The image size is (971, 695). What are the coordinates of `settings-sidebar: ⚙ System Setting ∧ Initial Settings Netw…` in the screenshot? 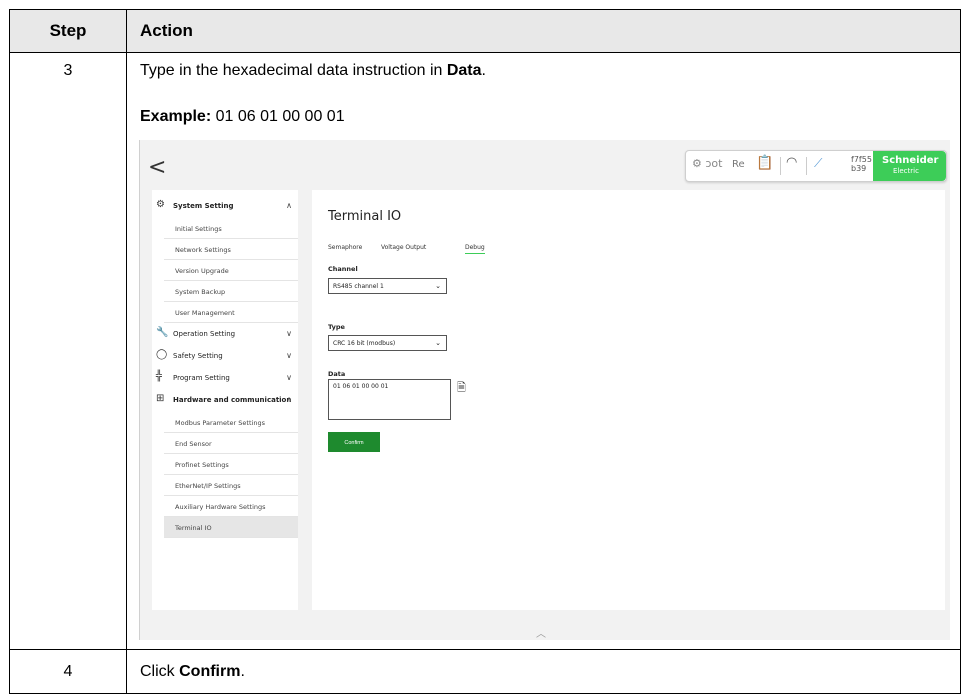 It's located at (225, 400).